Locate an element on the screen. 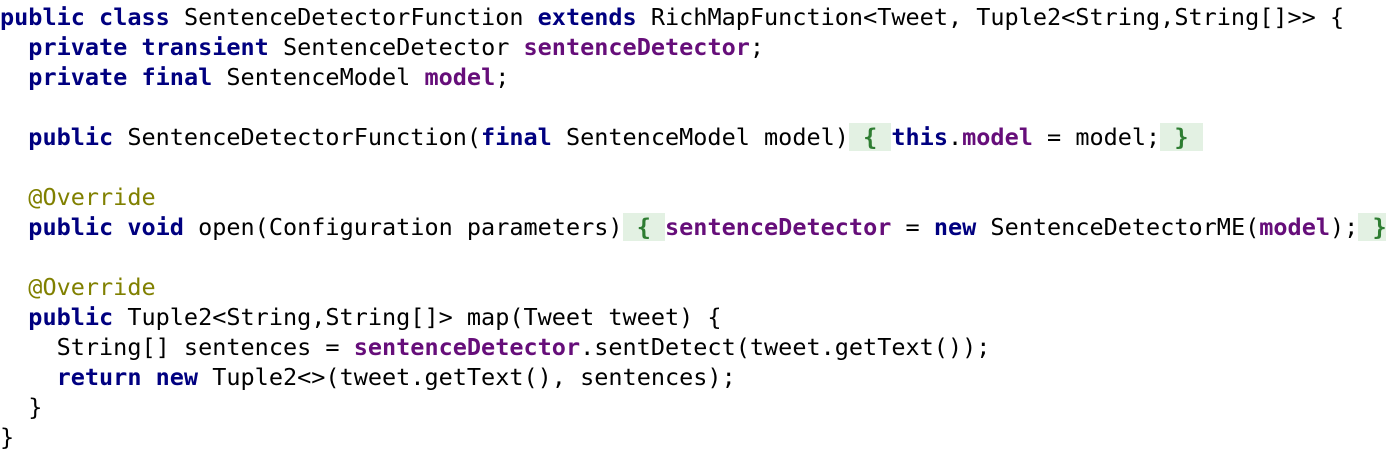  keyword: void is located at coordinates (155, 227).